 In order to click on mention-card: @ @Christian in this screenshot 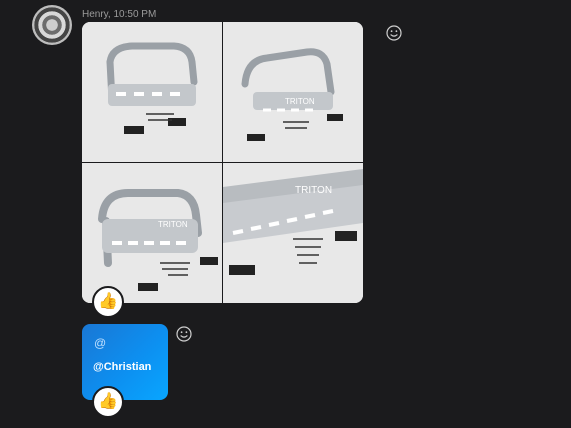, I will do `click(125, 362)`.